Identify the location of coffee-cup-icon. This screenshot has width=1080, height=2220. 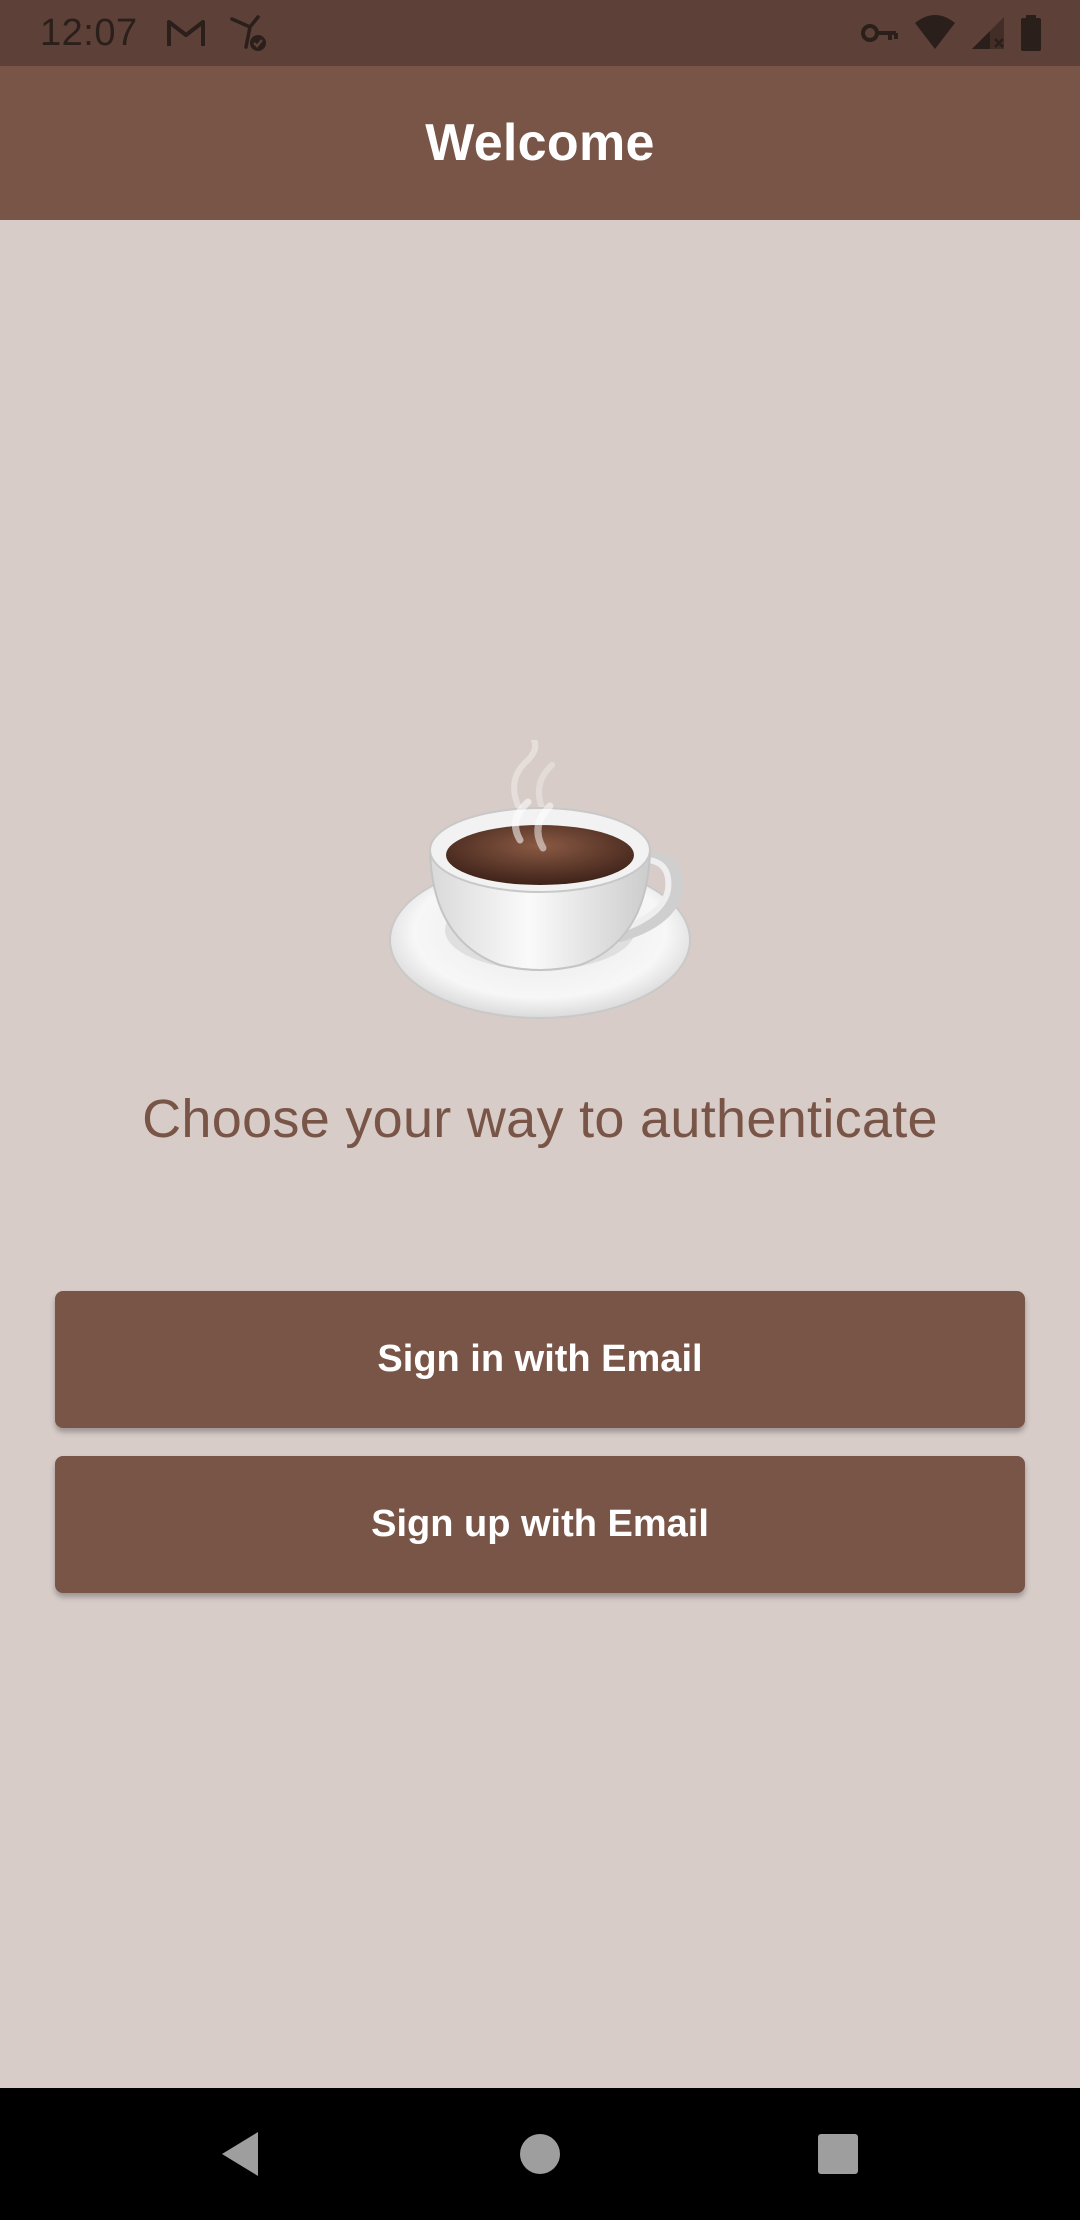
(540, 881).